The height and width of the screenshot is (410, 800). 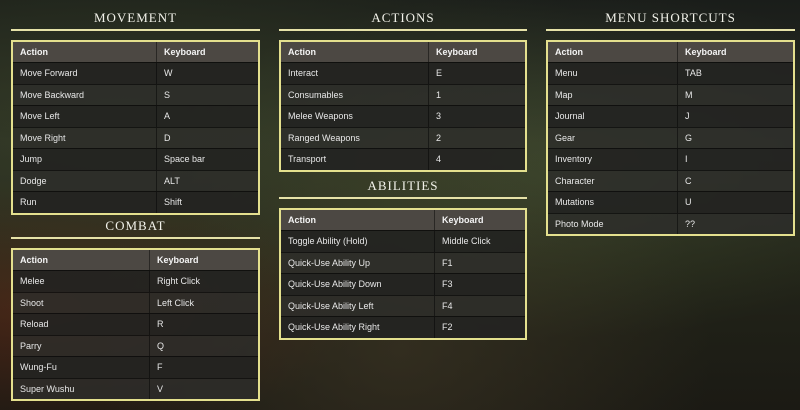 I want to click on table-row: Jump Space bar, so click(x=135, y=159).